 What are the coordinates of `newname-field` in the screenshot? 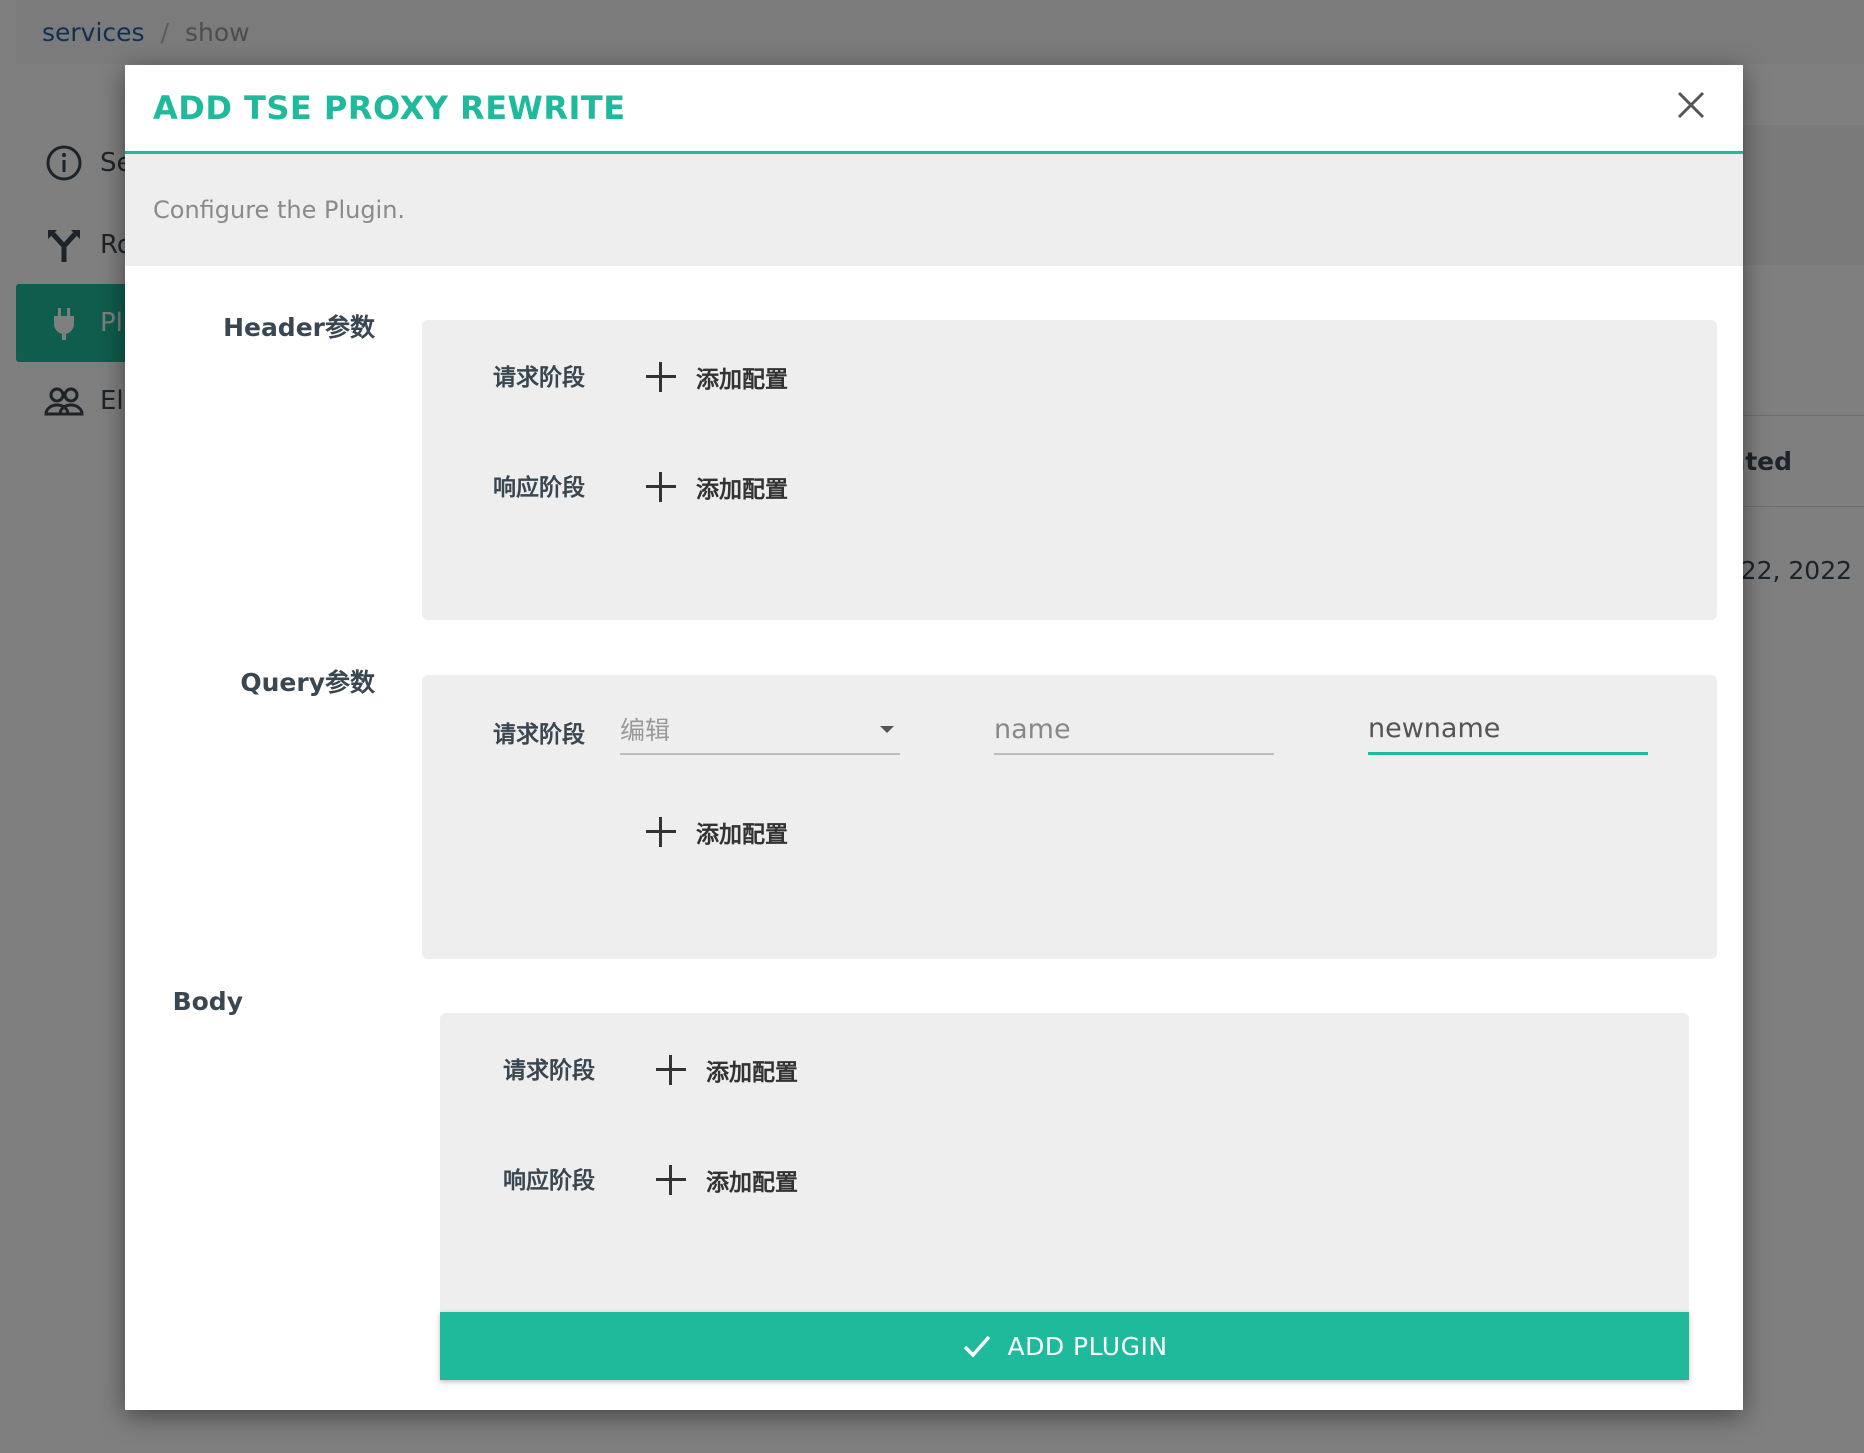 It's located at (1508, 728).